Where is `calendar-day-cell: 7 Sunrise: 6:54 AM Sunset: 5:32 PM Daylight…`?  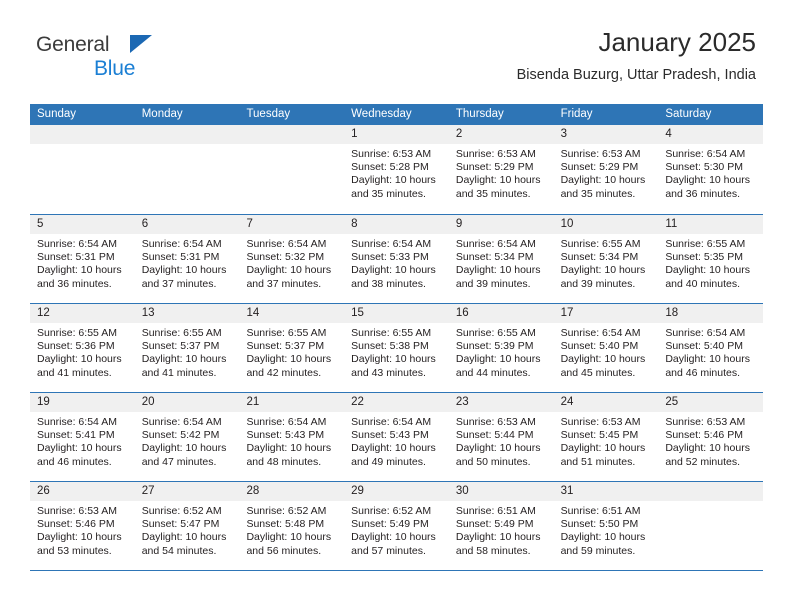 calendar-day-cell: 7 Sunrise: 6:54 AM Sunset: 5:32 PM Daylight… is located at coordinates (292, 259).